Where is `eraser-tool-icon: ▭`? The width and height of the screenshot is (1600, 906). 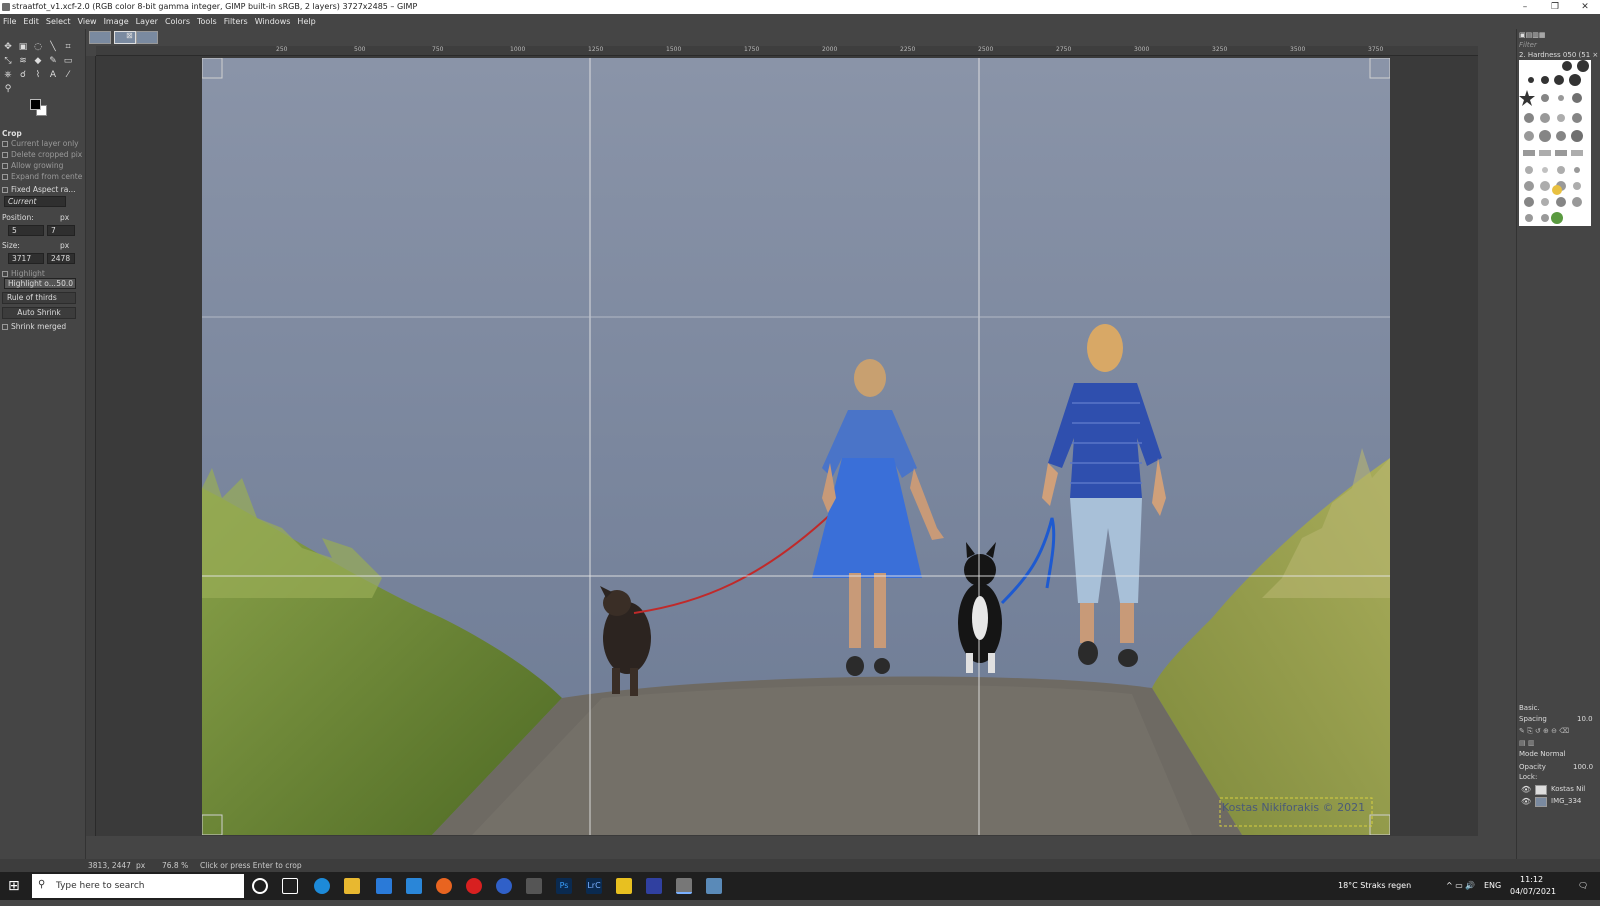 eraser-tool-icon: ▭ is located at coordinates (68, 61).